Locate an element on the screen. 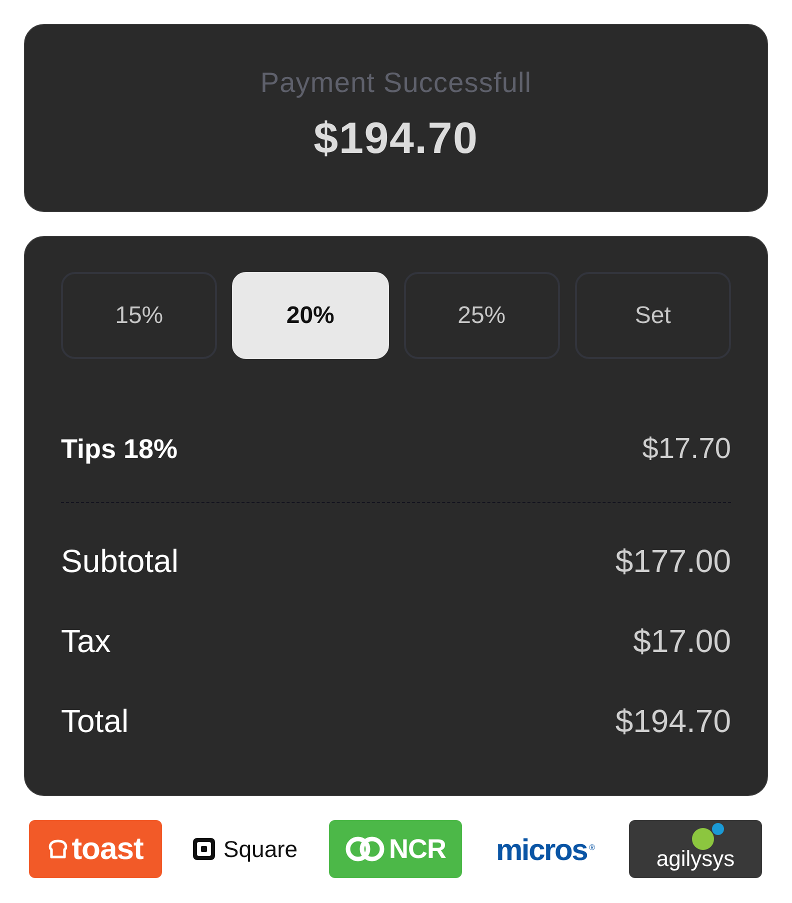 This screenshot has height=903, width=792. summary-label: Subtotal is located at coordinates (119, 561).